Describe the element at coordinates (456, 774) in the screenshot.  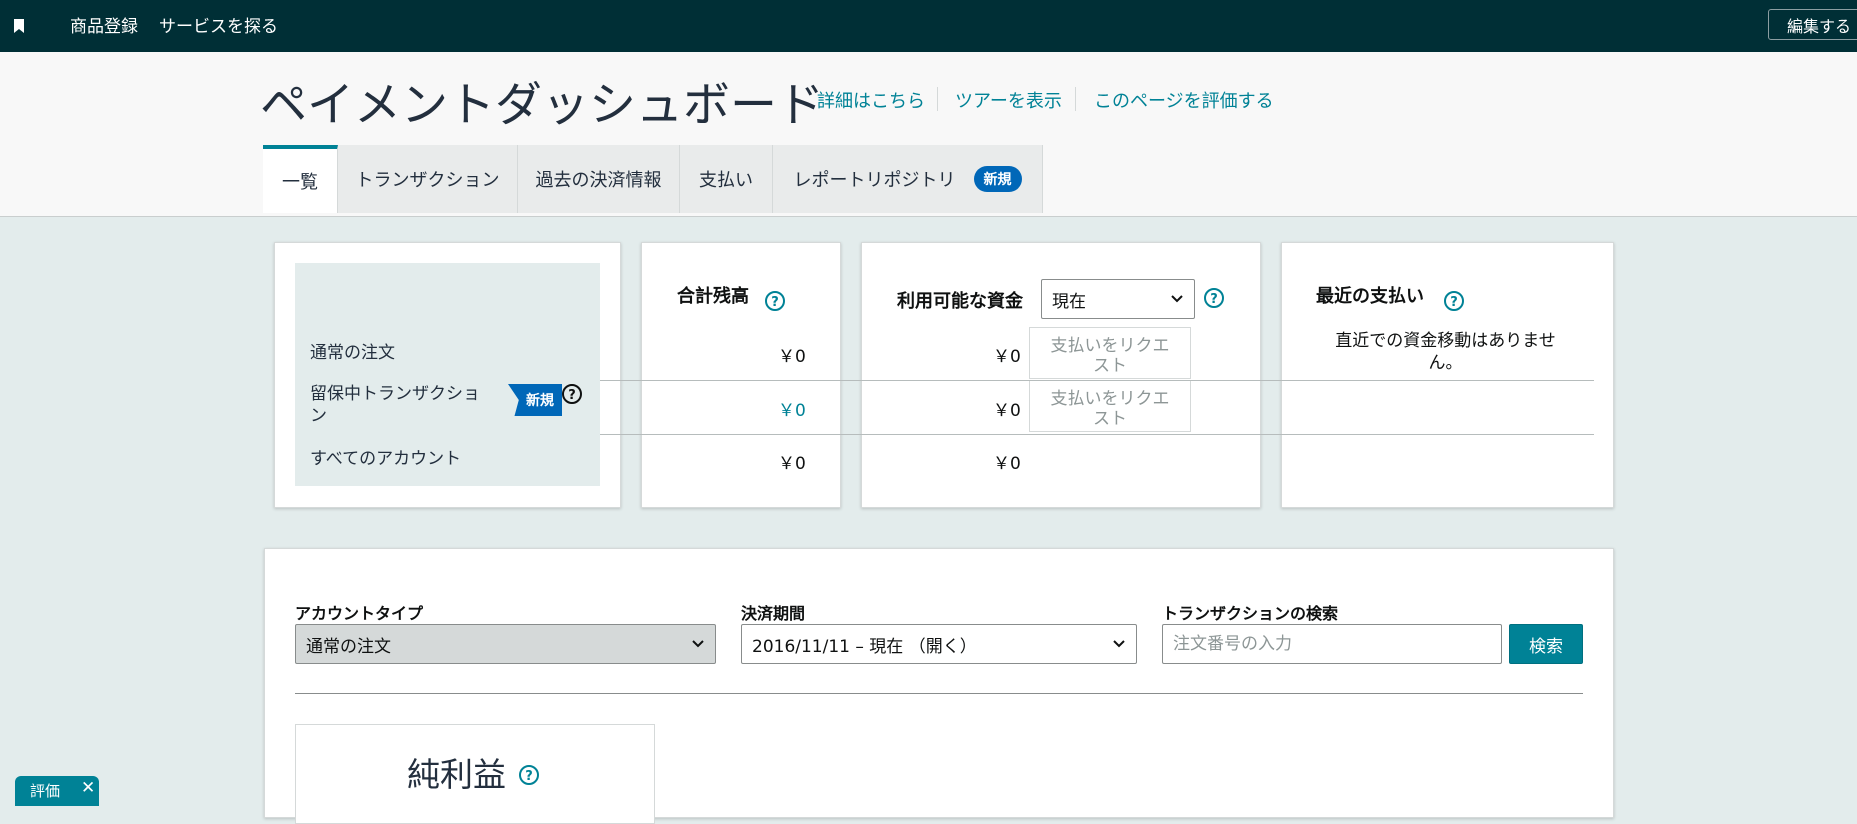
I see `net-profit-title: 純利益` at that location.